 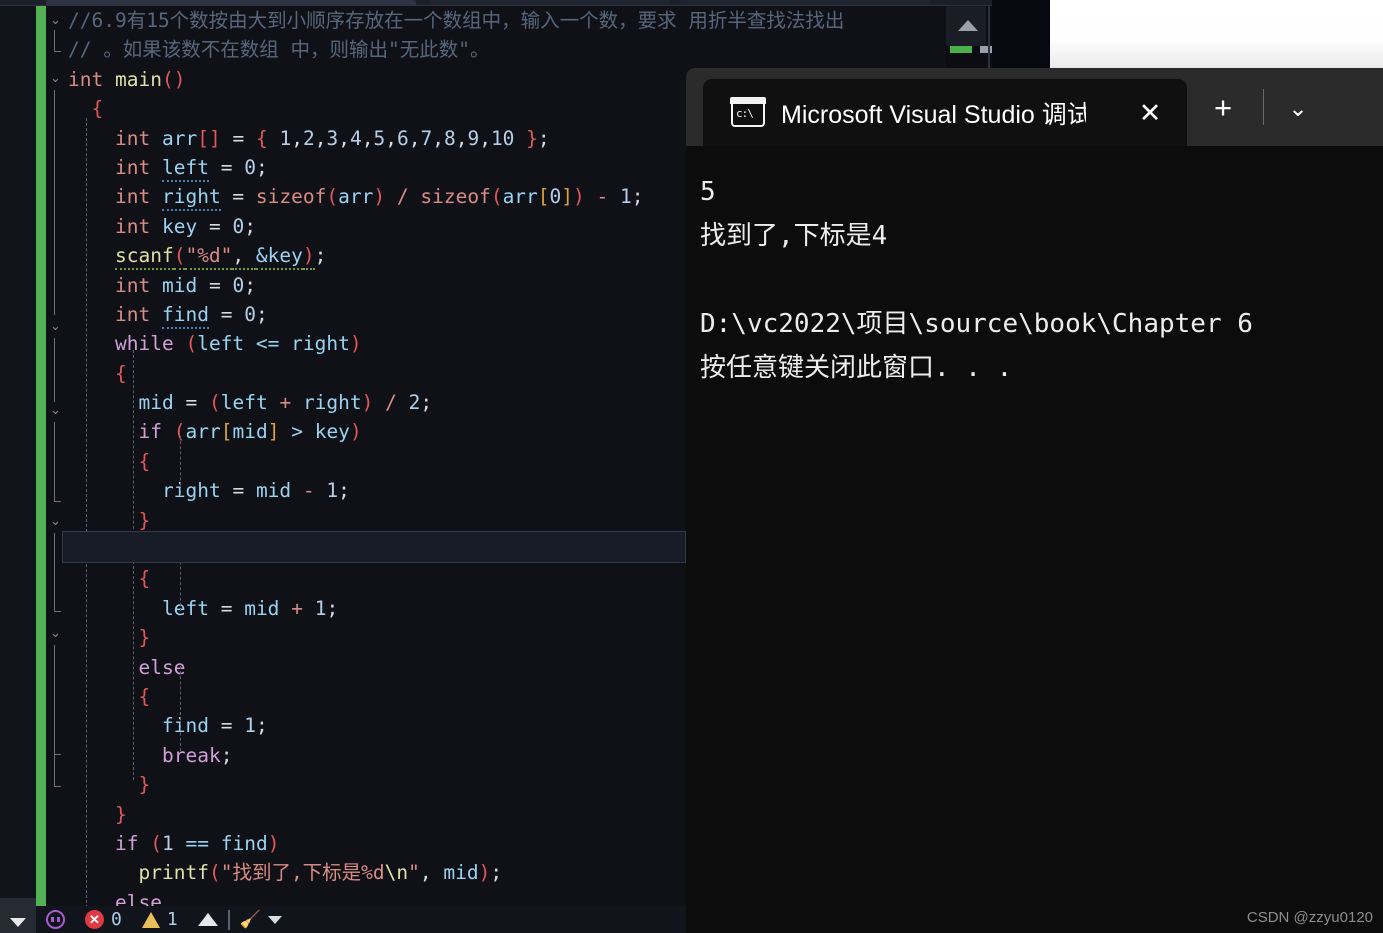 I want to click on editor-tab-active, so click(x=231, y=2).